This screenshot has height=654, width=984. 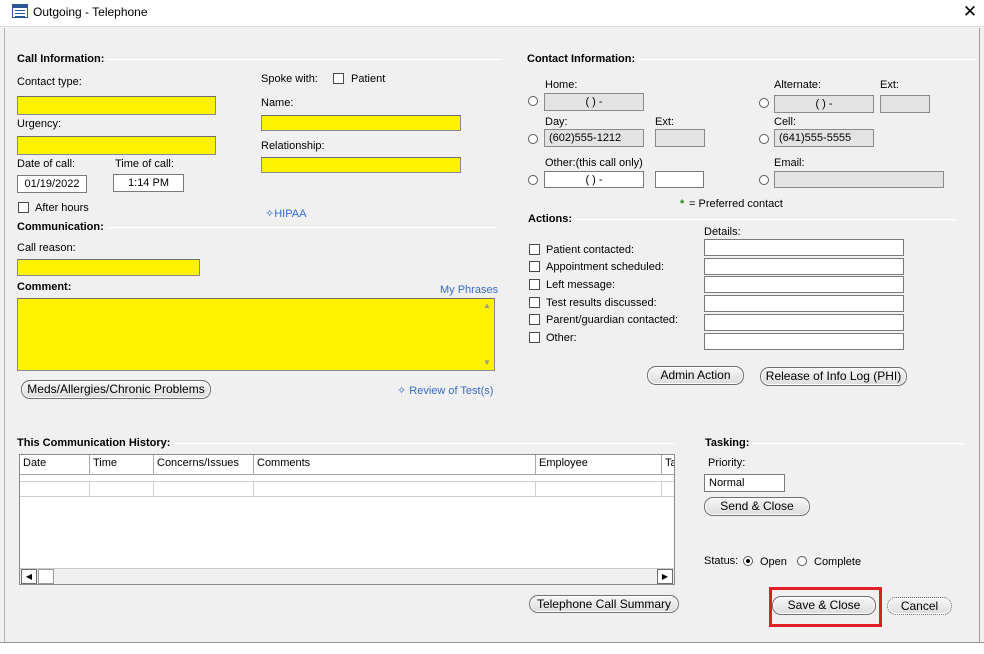 I want to click on email-label: Email:, so click(x=789, y=163).